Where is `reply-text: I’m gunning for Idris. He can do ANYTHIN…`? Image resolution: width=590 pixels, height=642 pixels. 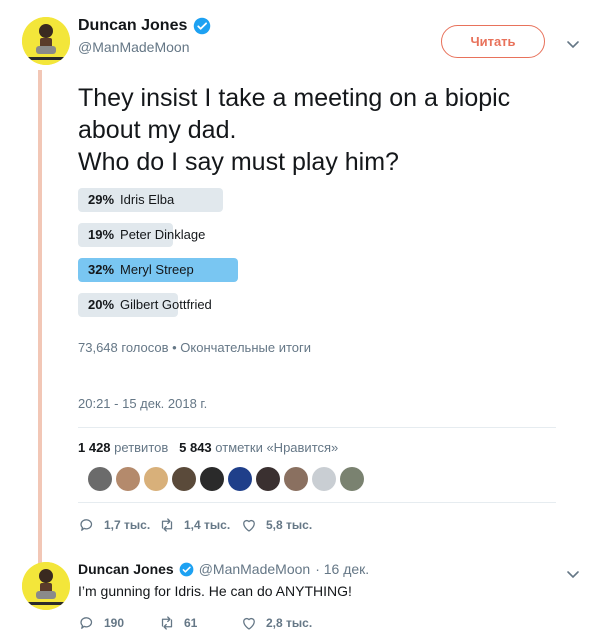
reply-text: I’m gunning for Idris. He can do ANYTHIN… is located at coordinates (215, 591).